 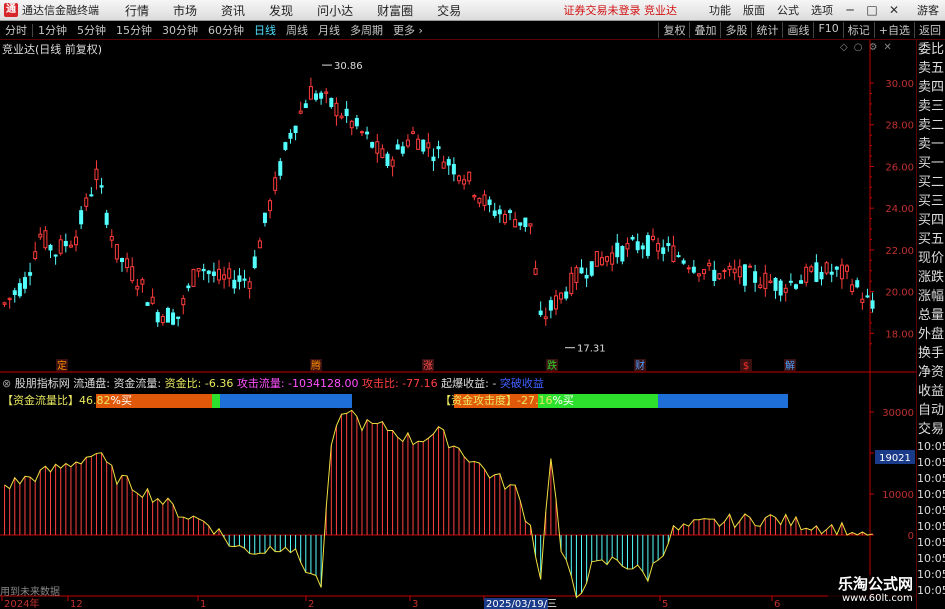 What do you see at coordinates (931, 315) in the screenshot?
I see `quote-panel-item: 总量` at bounding box center [931, 315].